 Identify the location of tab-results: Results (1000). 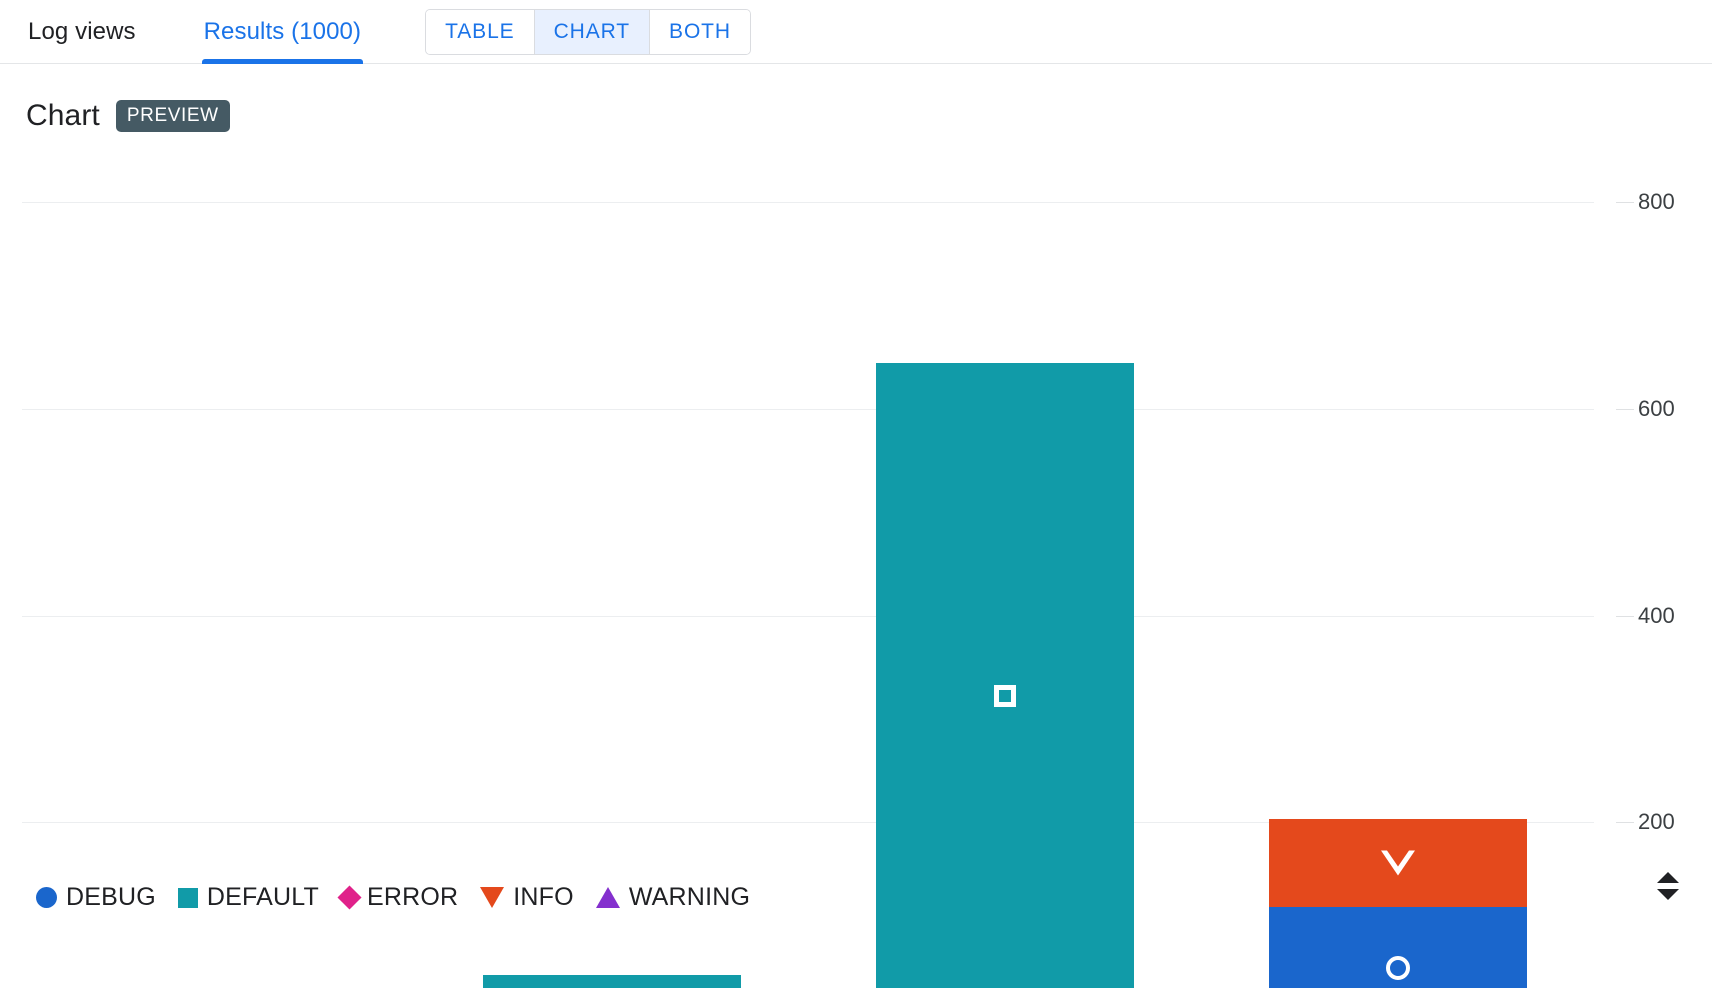
(282, 32).